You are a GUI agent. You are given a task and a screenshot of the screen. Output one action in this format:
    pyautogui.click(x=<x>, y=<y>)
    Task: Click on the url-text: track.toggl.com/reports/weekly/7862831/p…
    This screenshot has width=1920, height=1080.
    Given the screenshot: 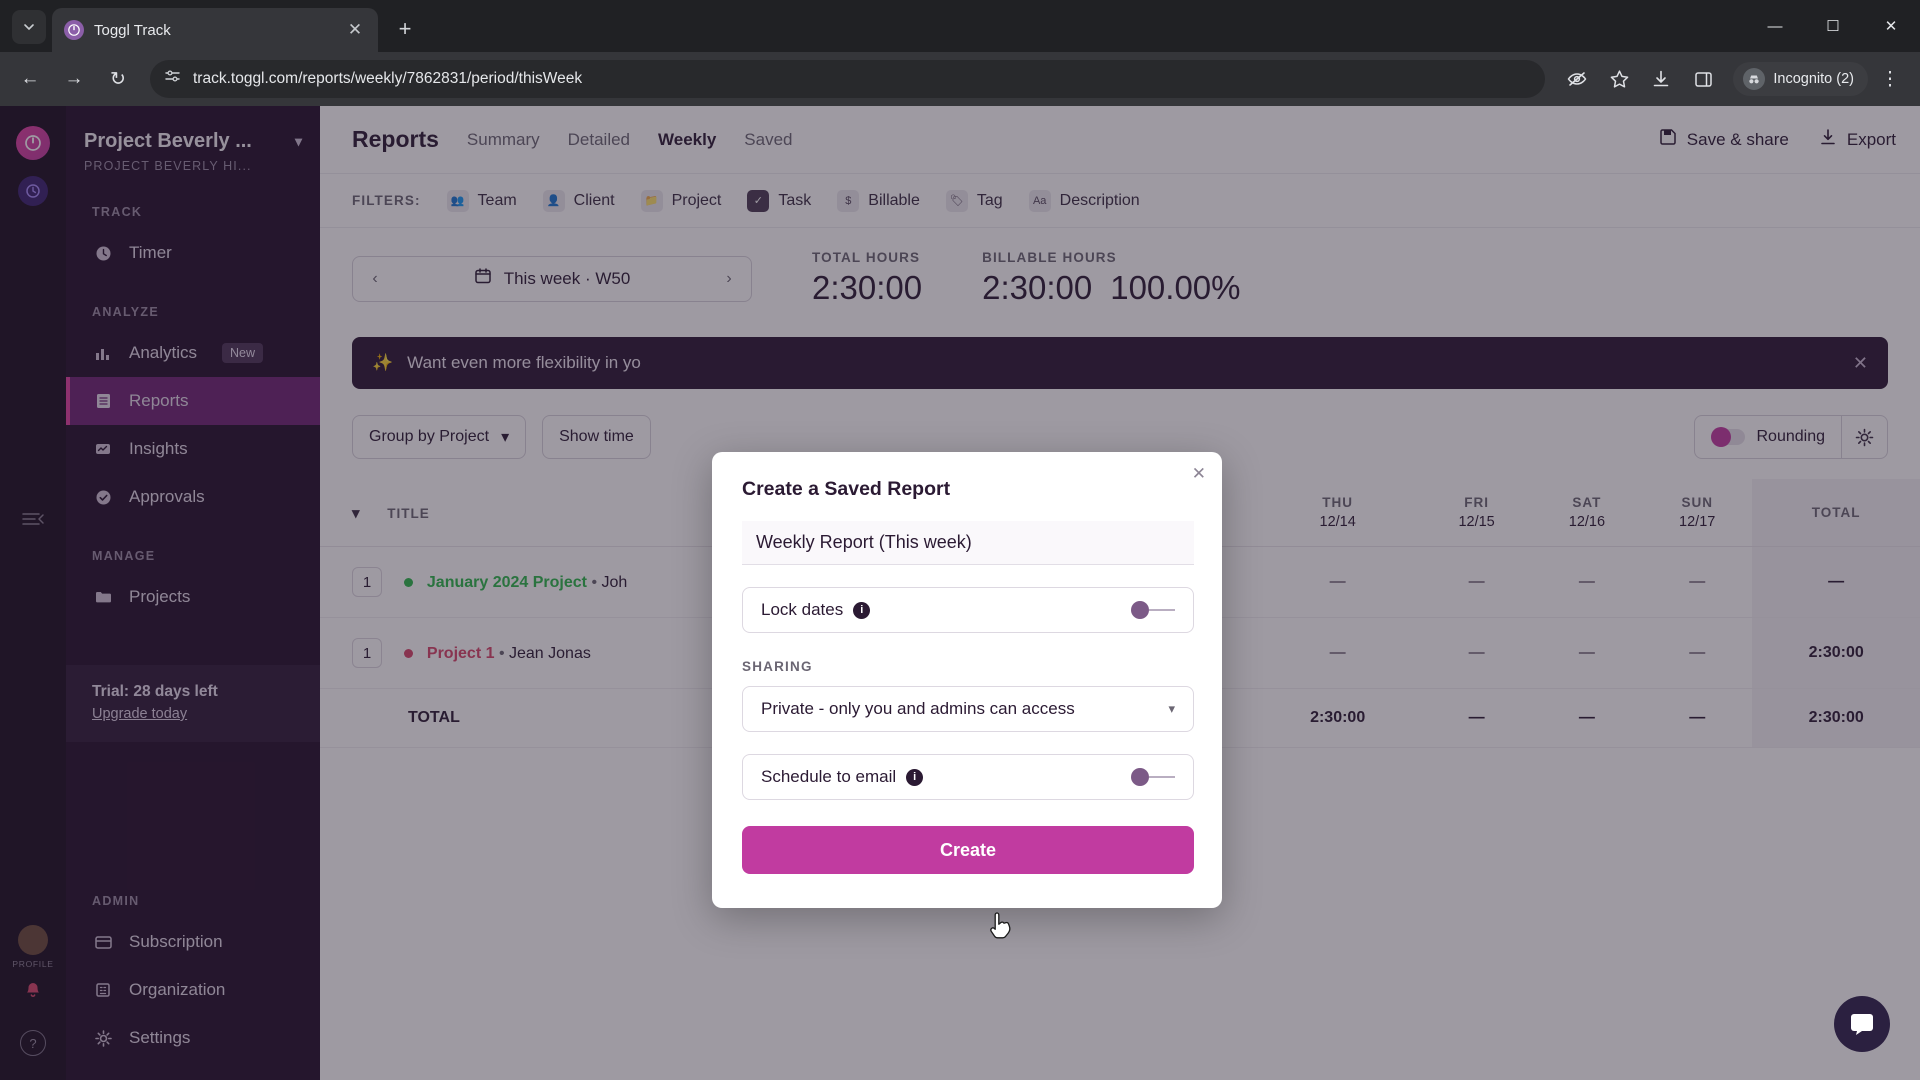 What is the action you would take?
    pyautogui.click(x=388, y=78)
    